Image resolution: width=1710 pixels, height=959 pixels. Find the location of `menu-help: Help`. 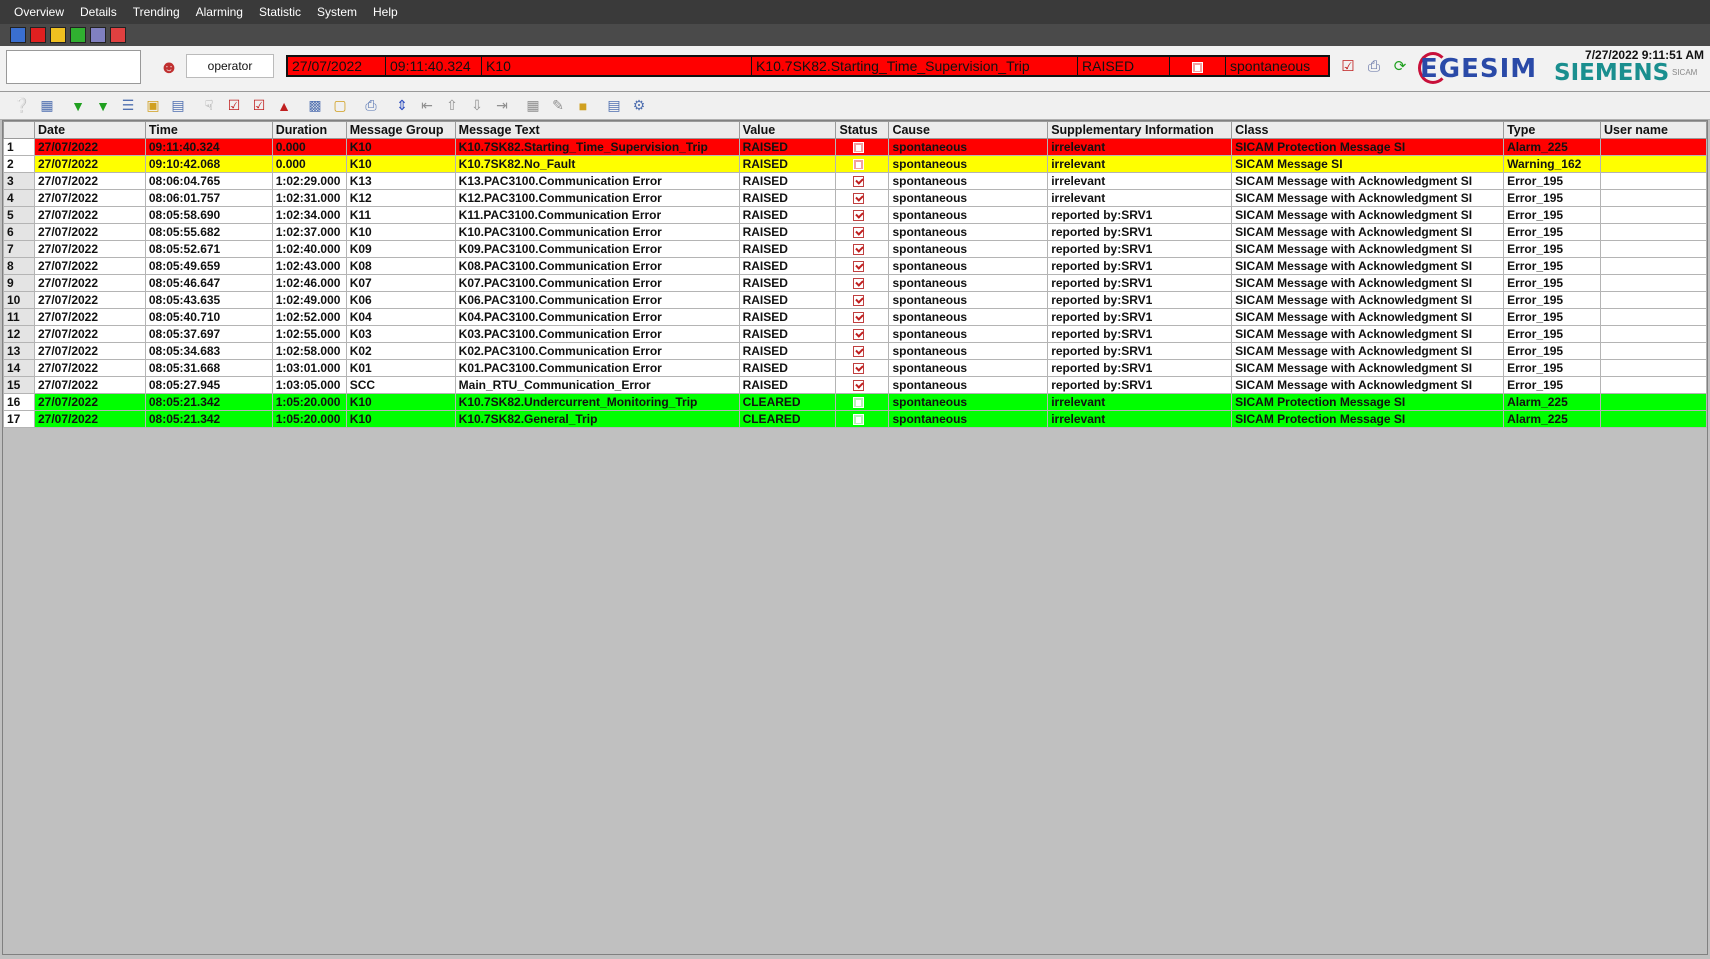

menu-help: Help is located at coordinates (385, 12).